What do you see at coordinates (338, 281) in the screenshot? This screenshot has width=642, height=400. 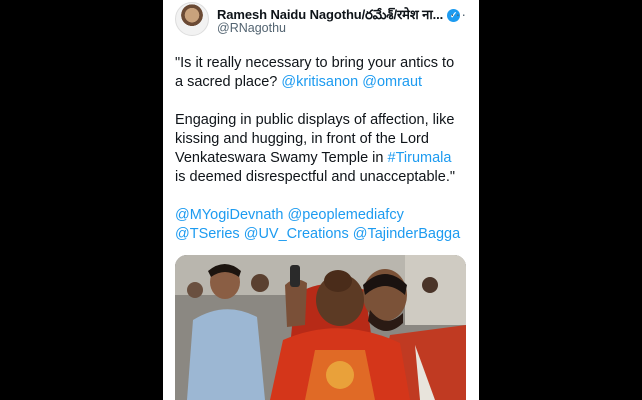 I see `hair-bun` at bounding box center [338, 281].